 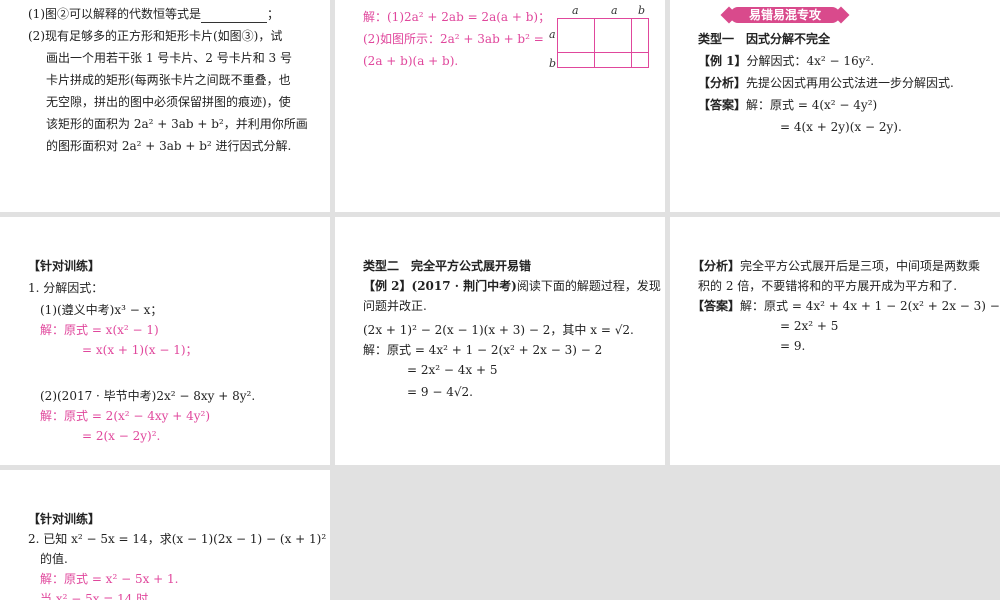 What do you see at coordinates (640, 35) in the screenshot?
I see `rect-ab` at bounding box center [640, 35].